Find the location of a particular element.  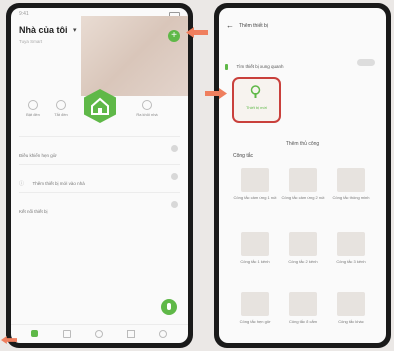

leave-home-icon is located at coordinates (147, 105).